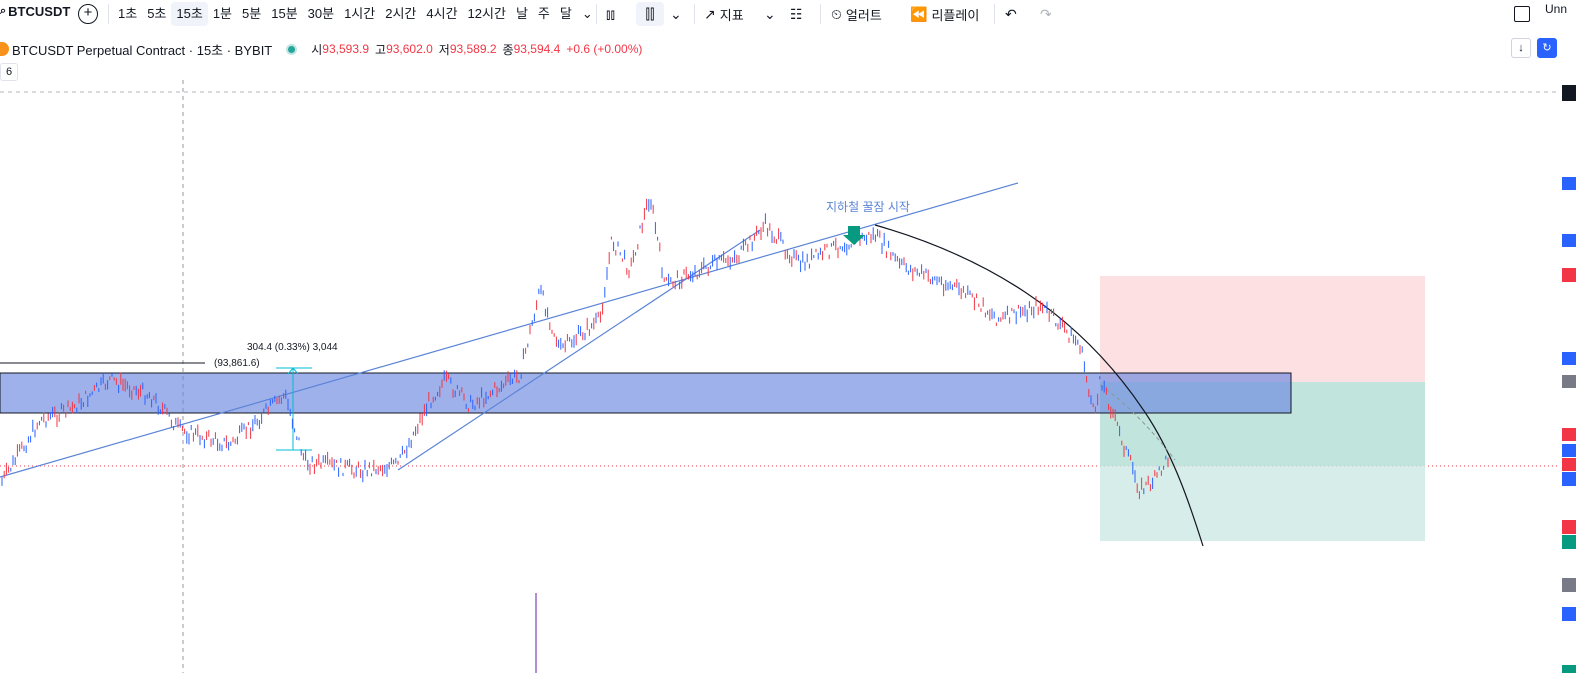 The width and height of the screenshot is (1576, 673). Describe the element at coordinates (142, 49) in the screenshot. I see `legend-title: BTCUSDT Perpetual Contract · 15초 · BYBIT` at that location.